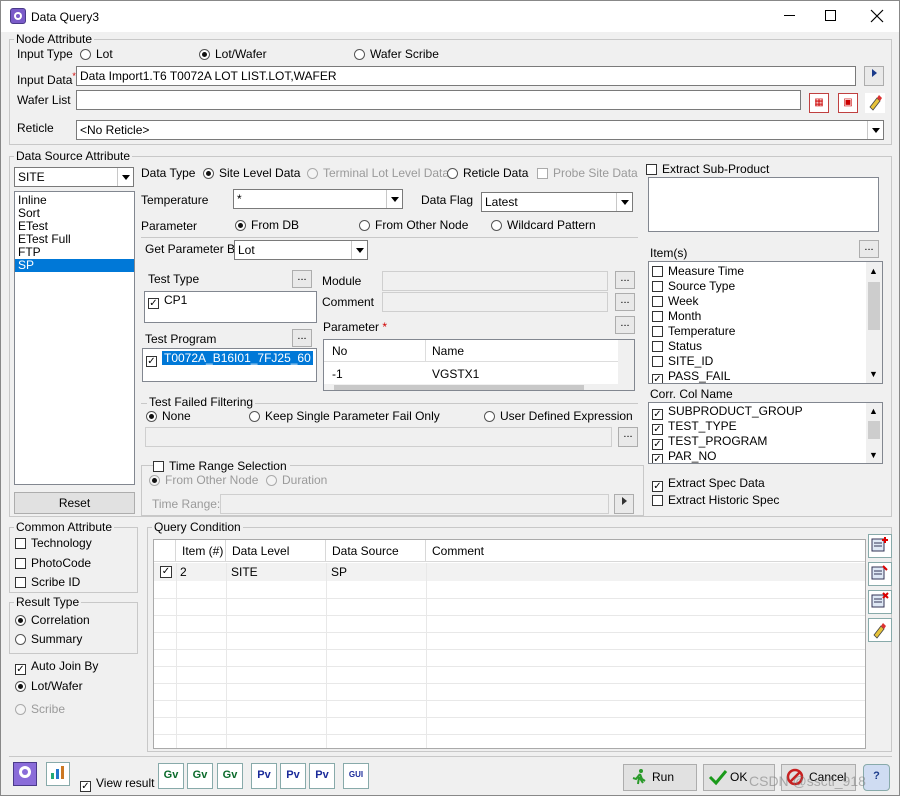  What do you see at coordinates (96, 54) in the screenshot?
I see `input-type-lot-radio: Lot` at bounding box center [96, 54].